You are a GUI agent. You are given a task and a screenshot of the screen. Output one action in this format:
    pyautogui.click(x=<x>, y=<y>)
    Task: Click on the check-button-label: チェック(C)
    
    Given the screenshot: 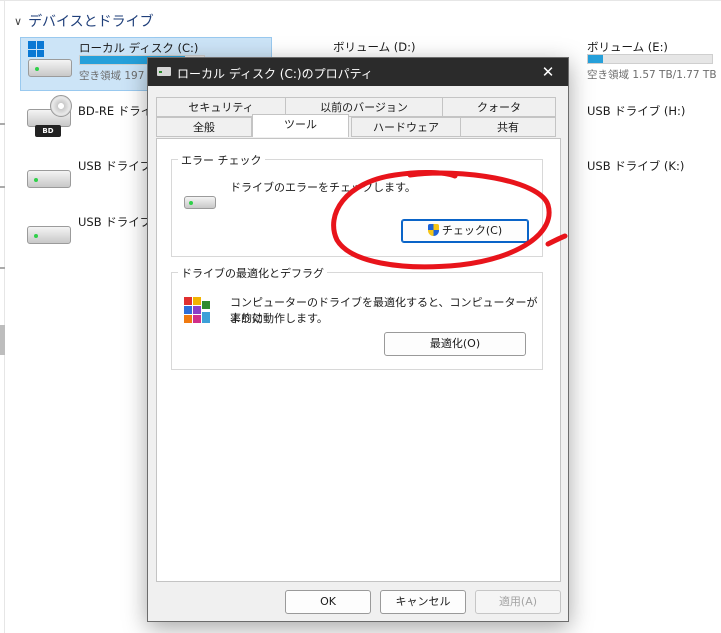 What is the action you would take?
    pyautogui.click(x=472, y=230)
    